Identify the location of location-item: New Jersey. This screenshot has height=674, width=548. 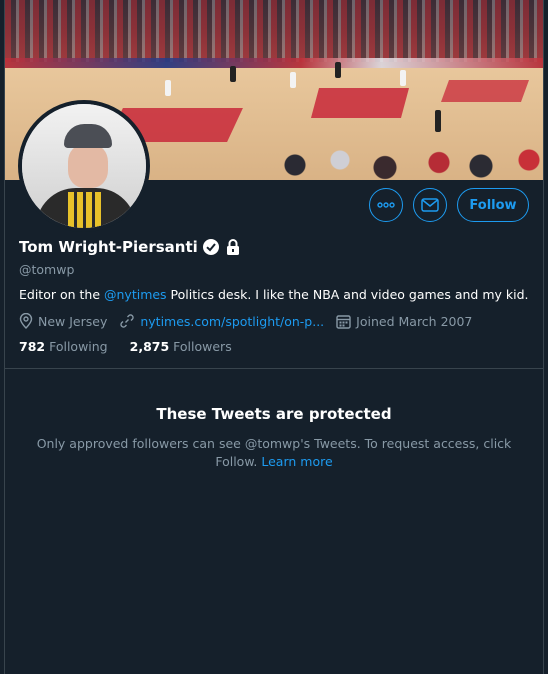
(63, 321).